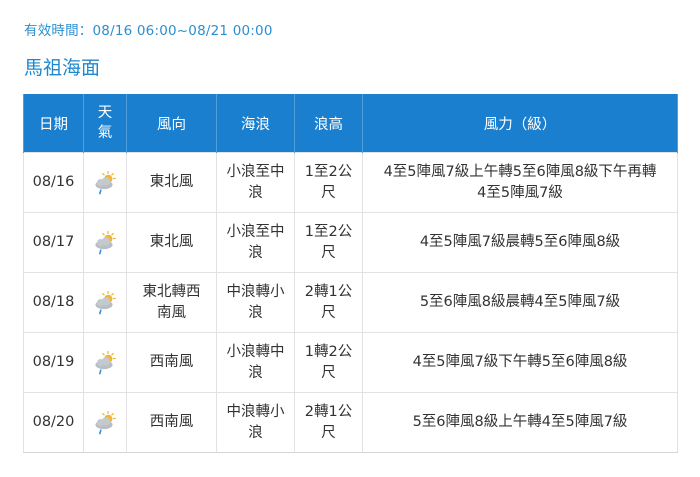  I want to click on wind-force-line: 4至5陣風7級晨轉5至6陣風8級, so click(520, 242).